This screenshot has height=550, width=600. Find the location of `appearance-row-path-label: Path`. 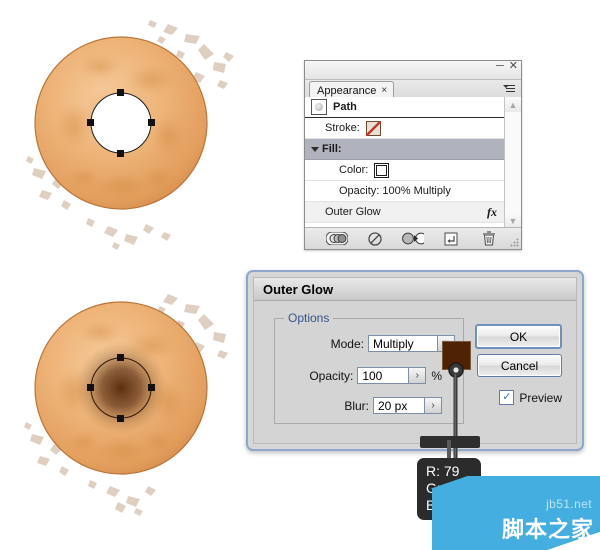

appearance-row-path-label: Path is located at coordinates (345, 107).